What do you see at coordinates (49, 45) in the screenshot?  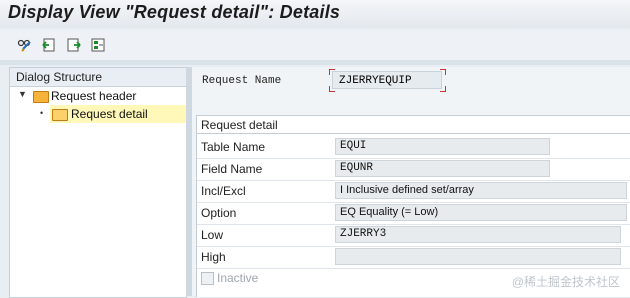 I see `previous-entry-icon` at bounding box center [49, 45].